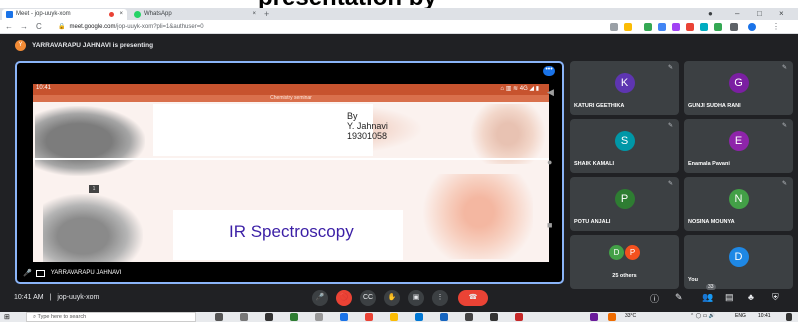  I want to click on puzzle-icon, so click(734, 27).